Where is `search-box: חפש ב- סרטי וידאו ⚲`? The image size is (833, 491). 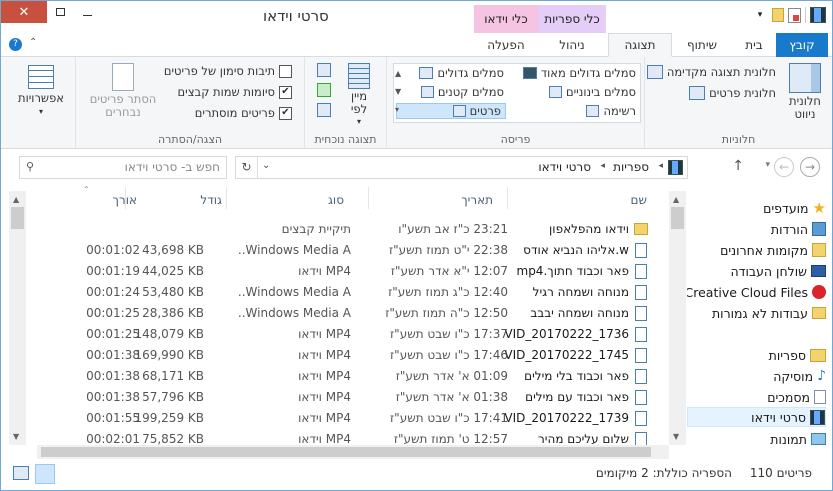
search-box: חפש ב- סרטי וידאו ⚲ is located at coordinates (123, 167).